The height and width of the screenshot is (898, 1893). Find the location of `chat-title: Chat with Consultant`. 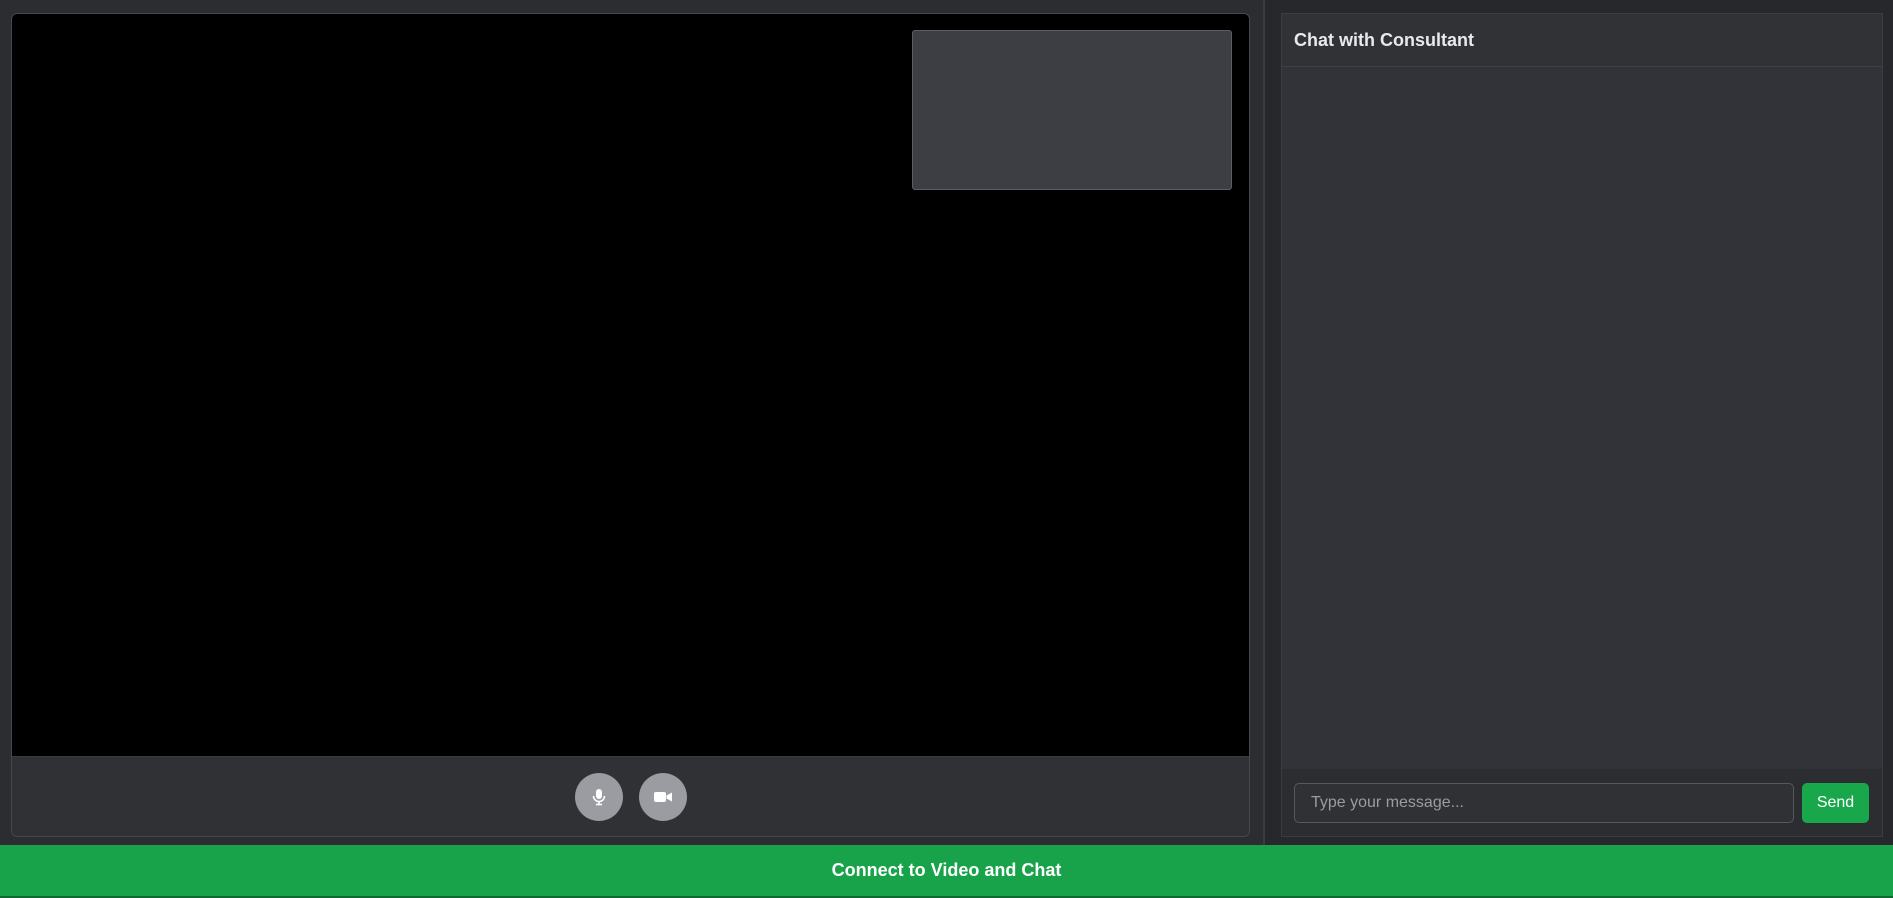

chat-title: Chat with Consultant is located at coordinates (1384, 39).